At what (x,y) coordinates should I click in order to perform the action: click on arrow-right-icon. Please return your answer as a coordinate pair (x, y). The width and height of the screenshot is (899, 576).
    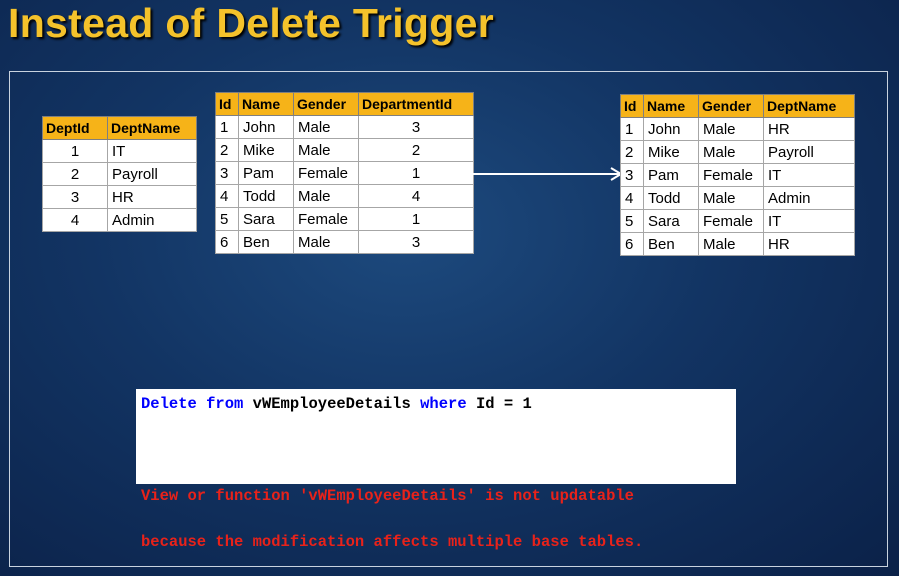
    Looking at the image, I should click on (546, 174).